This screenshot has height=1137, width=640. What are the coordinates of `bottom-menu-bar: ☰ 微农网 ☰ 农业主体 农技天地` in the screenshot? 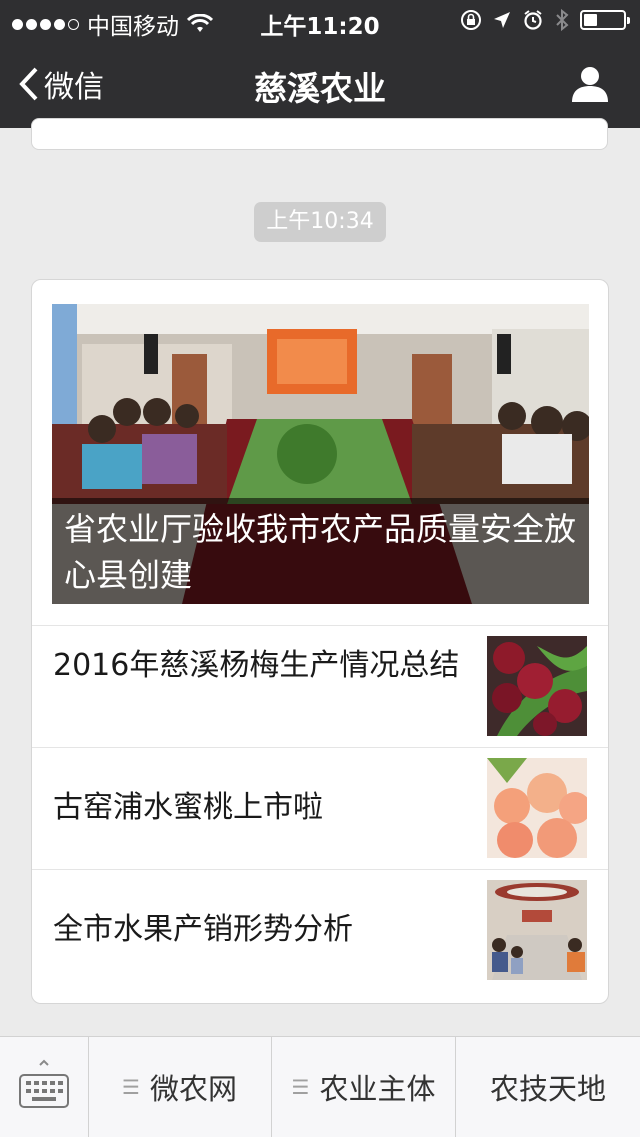 It's located at (320, 1086).